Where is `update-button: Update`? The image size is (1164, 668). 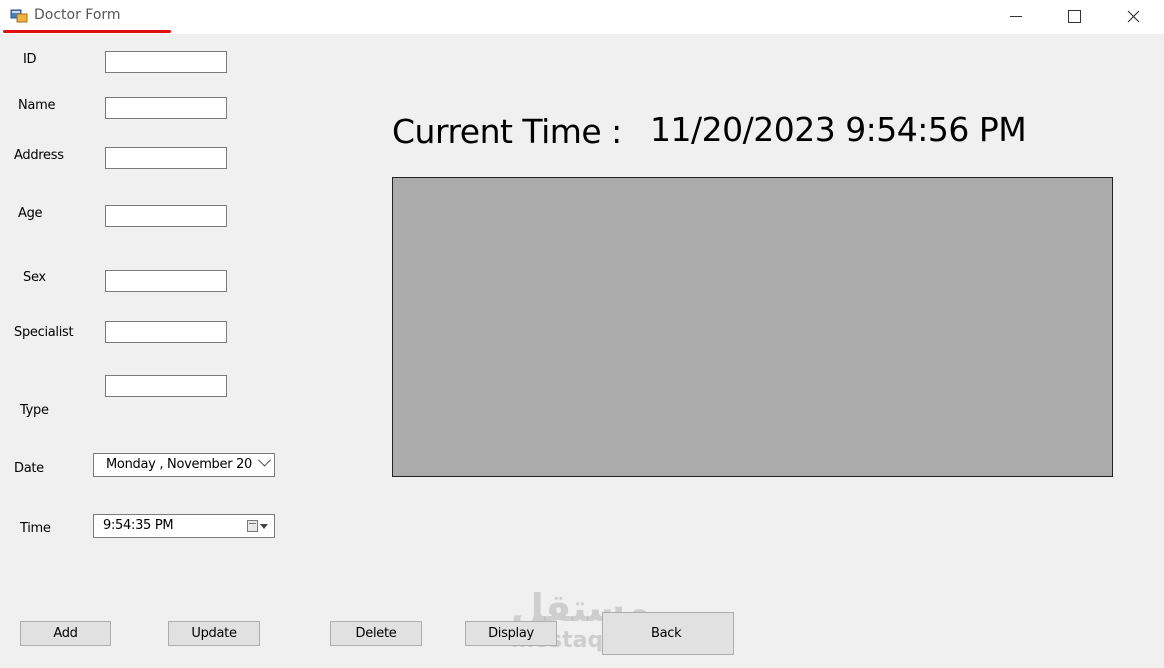
update-button: Update is located at coordinates (214, 633).